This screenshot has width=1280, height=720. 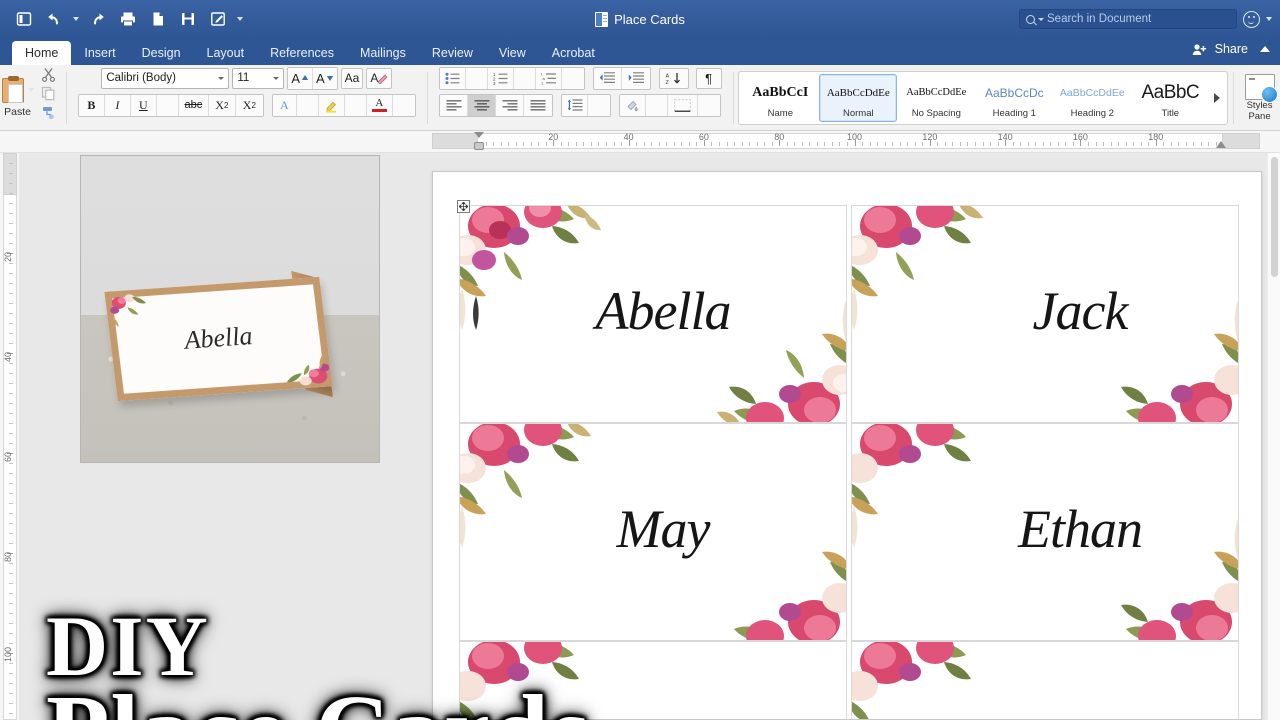 What do you see at coordinates (307, 105) in the screenshot?
I see `text-effects-dropdown-icon` at bounding box center [307, 105].